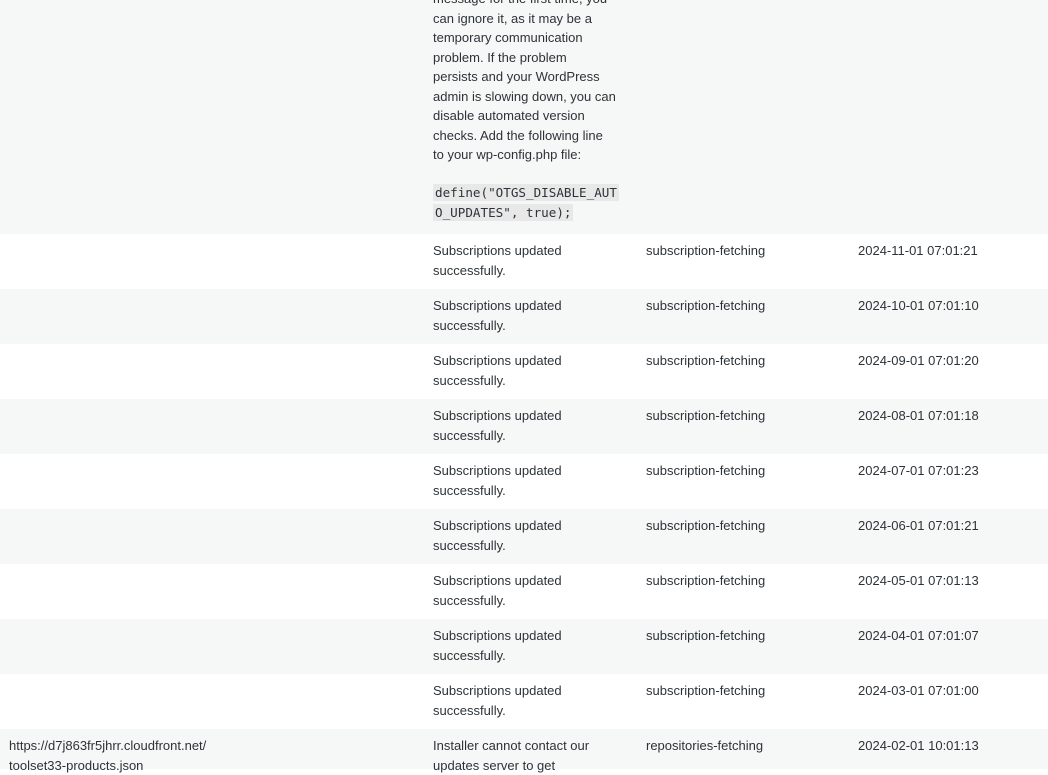  I want to click on message-line: can ignore it, as it may be a, so click(512, 18).